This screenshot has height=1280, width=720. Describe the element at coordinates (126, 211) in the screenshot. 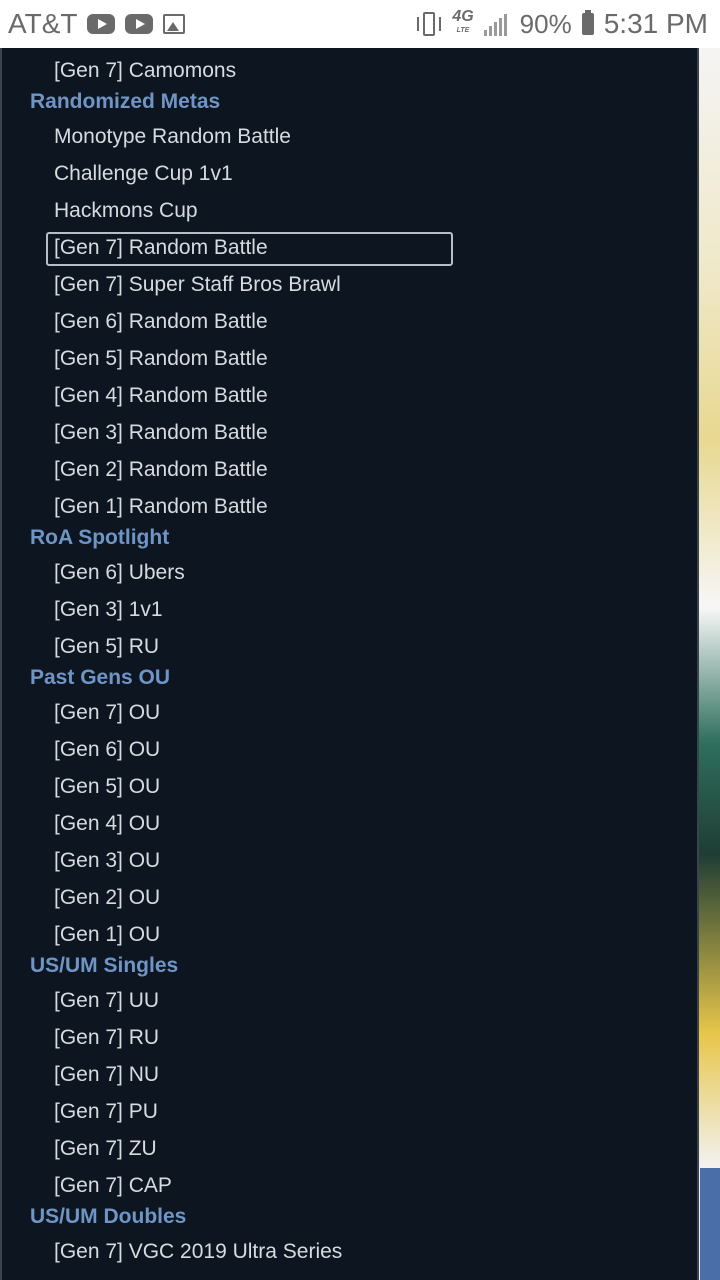

I see `format-option: Hackmons Cup` at that location.